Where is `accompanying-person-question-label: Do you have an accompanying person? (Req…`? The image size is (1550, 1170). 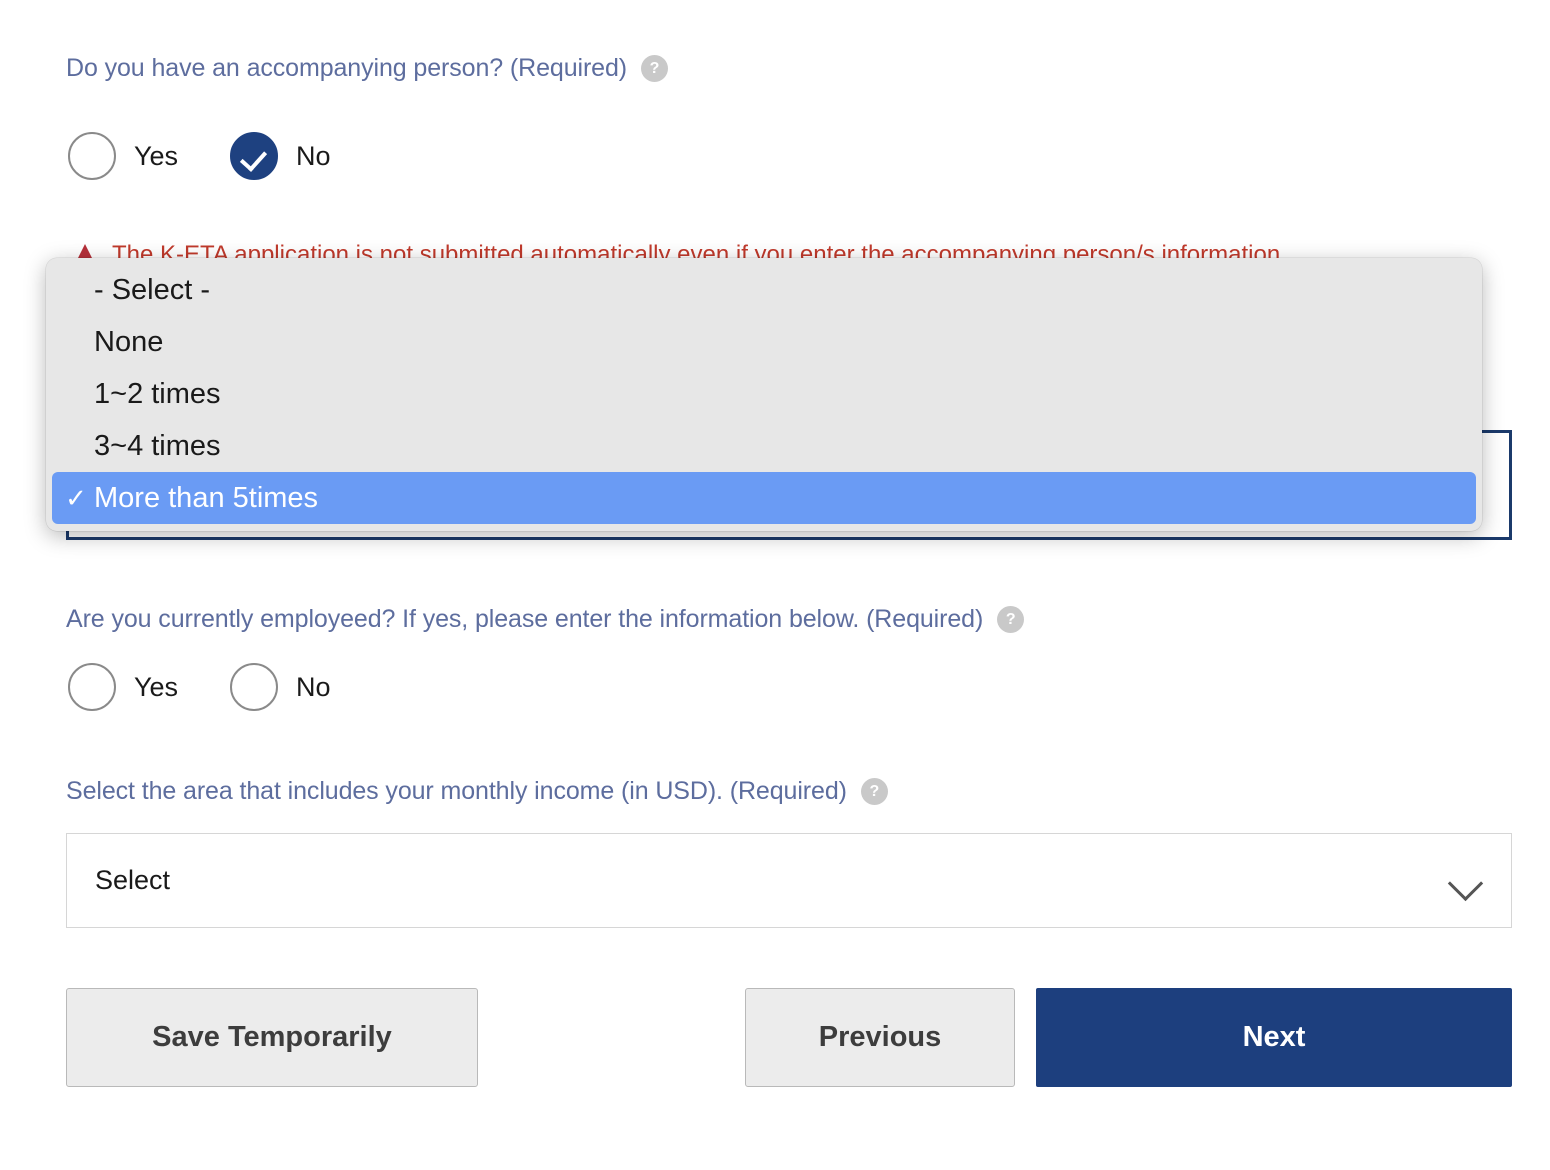 accompanying-person-question-label: Do you have an accompanying person? (Req… is located at coordinates (367, 68).